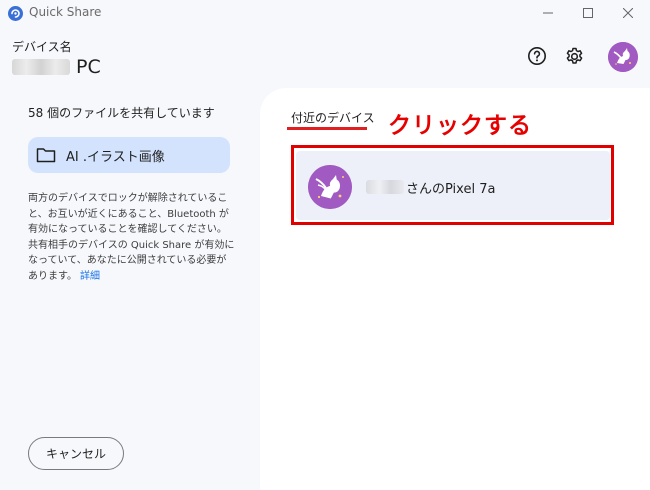  What do you see at coordinates (42, 47) in the screenshot?
I see `device-name-label: デバイス名` at bounding box center [42, 47].